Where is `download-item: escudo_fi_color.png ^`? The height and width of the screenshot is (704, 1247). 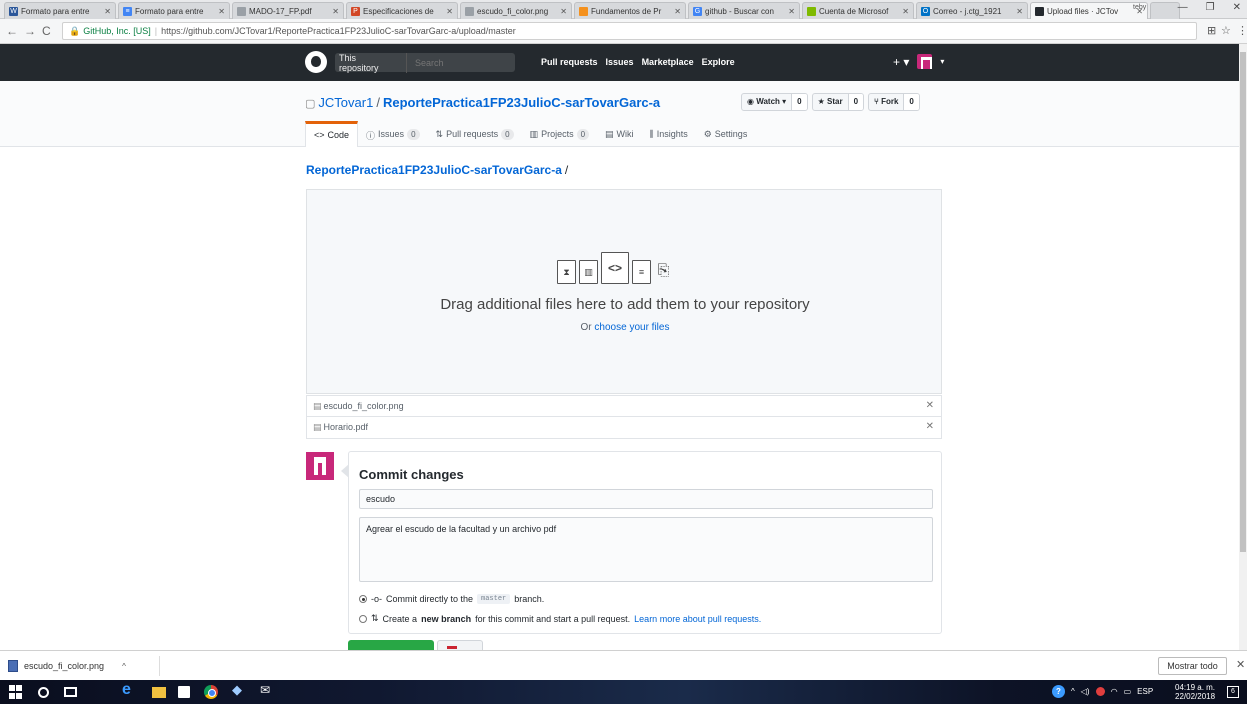
download-item: escudo_fi_color.png ^ is located at coordinates (84, 666).